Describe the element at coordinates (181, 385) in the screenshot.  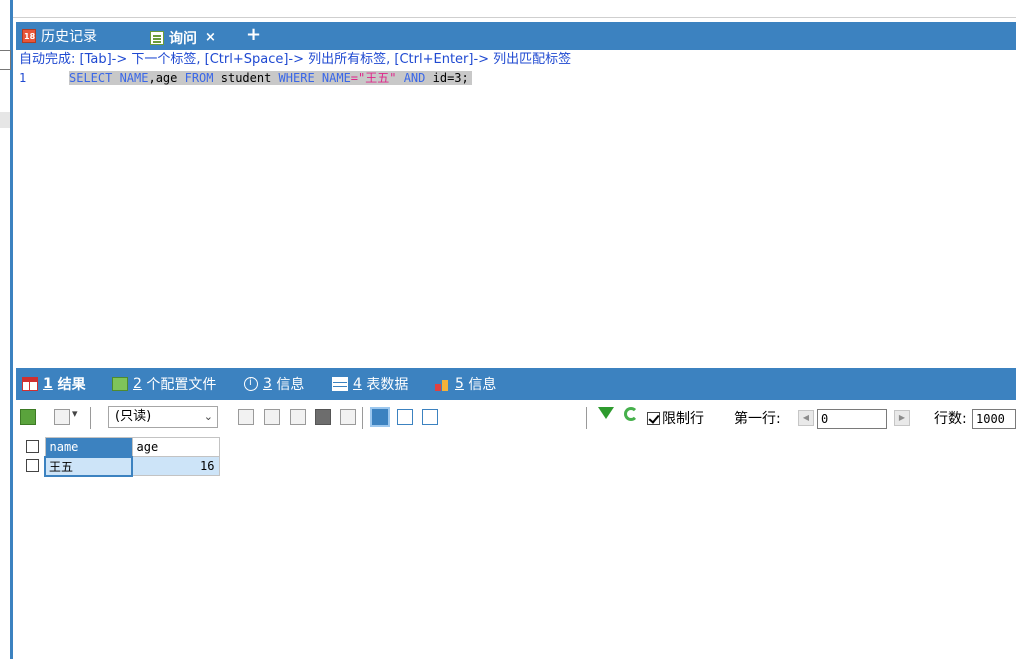
I see `tab-profile-label: 个配置文件` at that location.